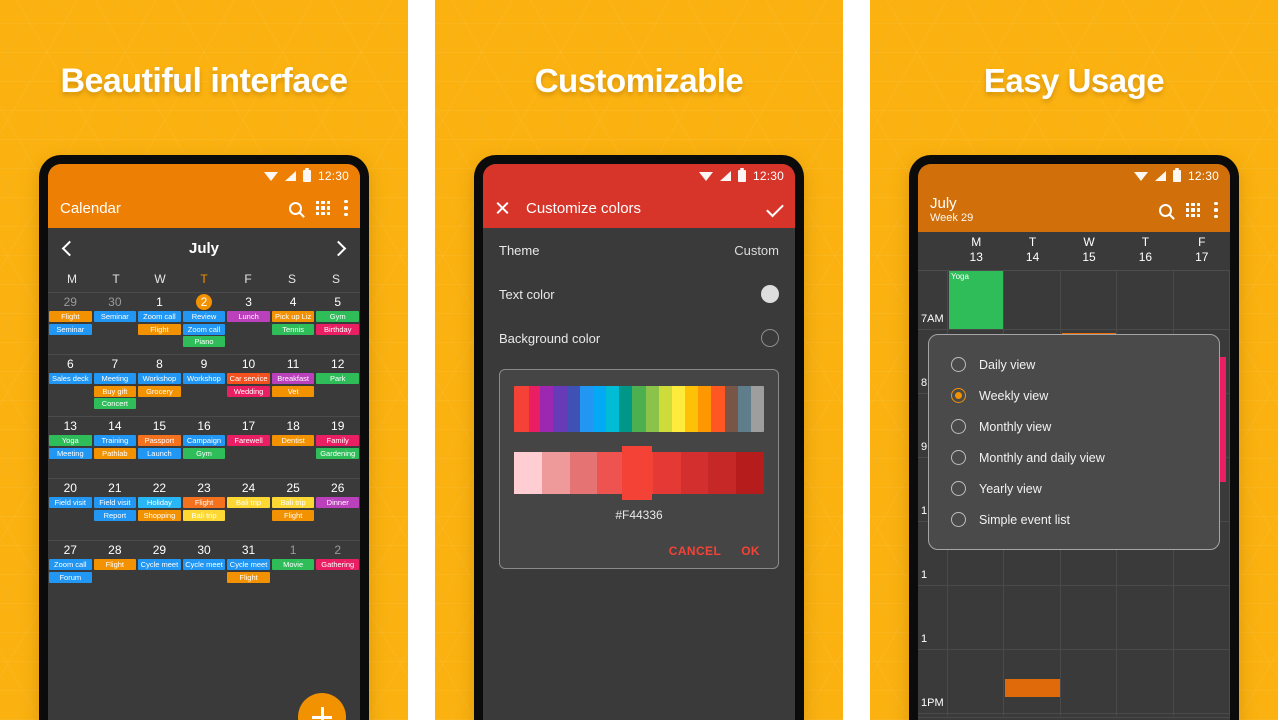 Image resolution: width=1280 pixels, height=720 pixels. Describe the element at coordinates (70, 577) in the screenshot. I see `calendar-event: Forum` at that location.